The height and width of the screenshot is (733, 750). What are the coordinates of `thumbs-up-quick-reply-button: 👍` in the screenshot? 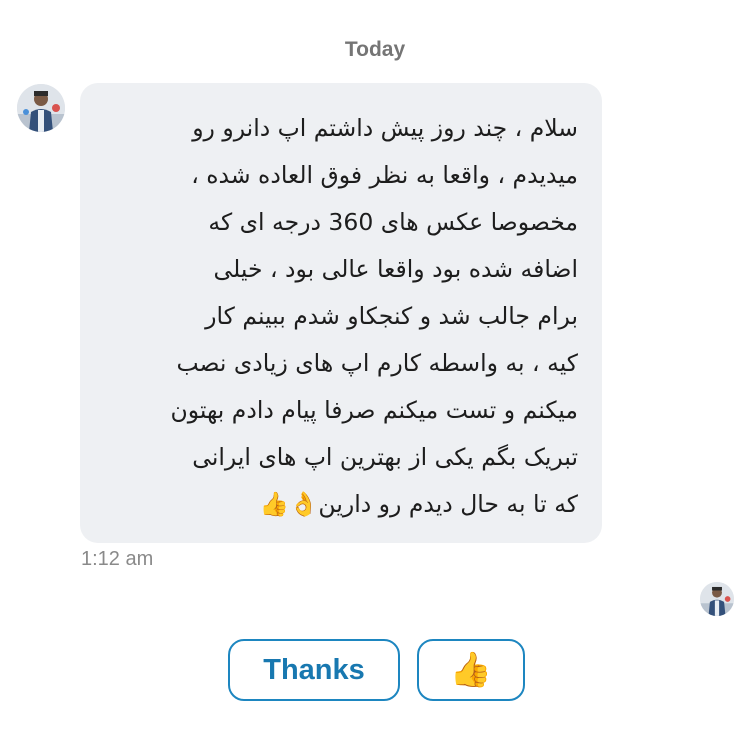 It's located at (471, 670).